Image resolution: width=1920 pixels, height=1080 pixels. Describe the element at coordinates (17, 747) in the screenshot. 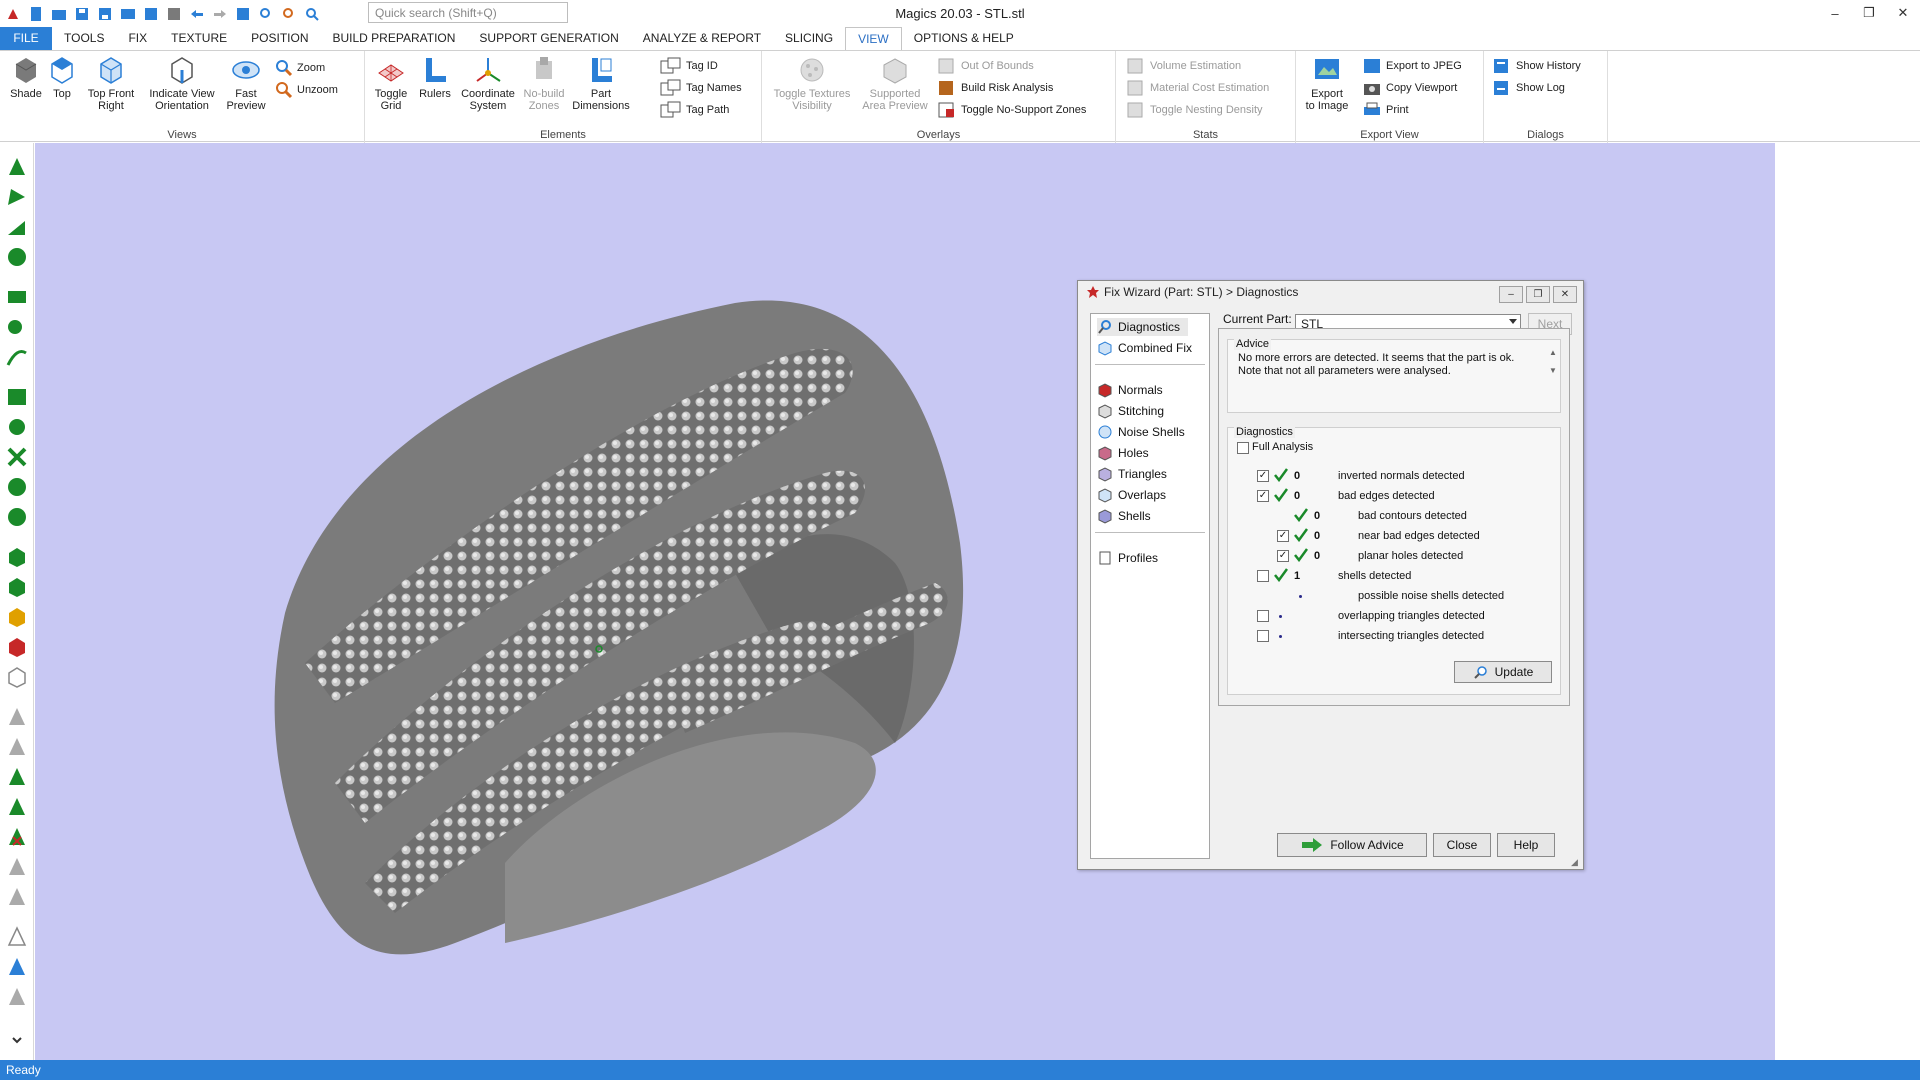

I see `triangle-paint-icon` at that location.